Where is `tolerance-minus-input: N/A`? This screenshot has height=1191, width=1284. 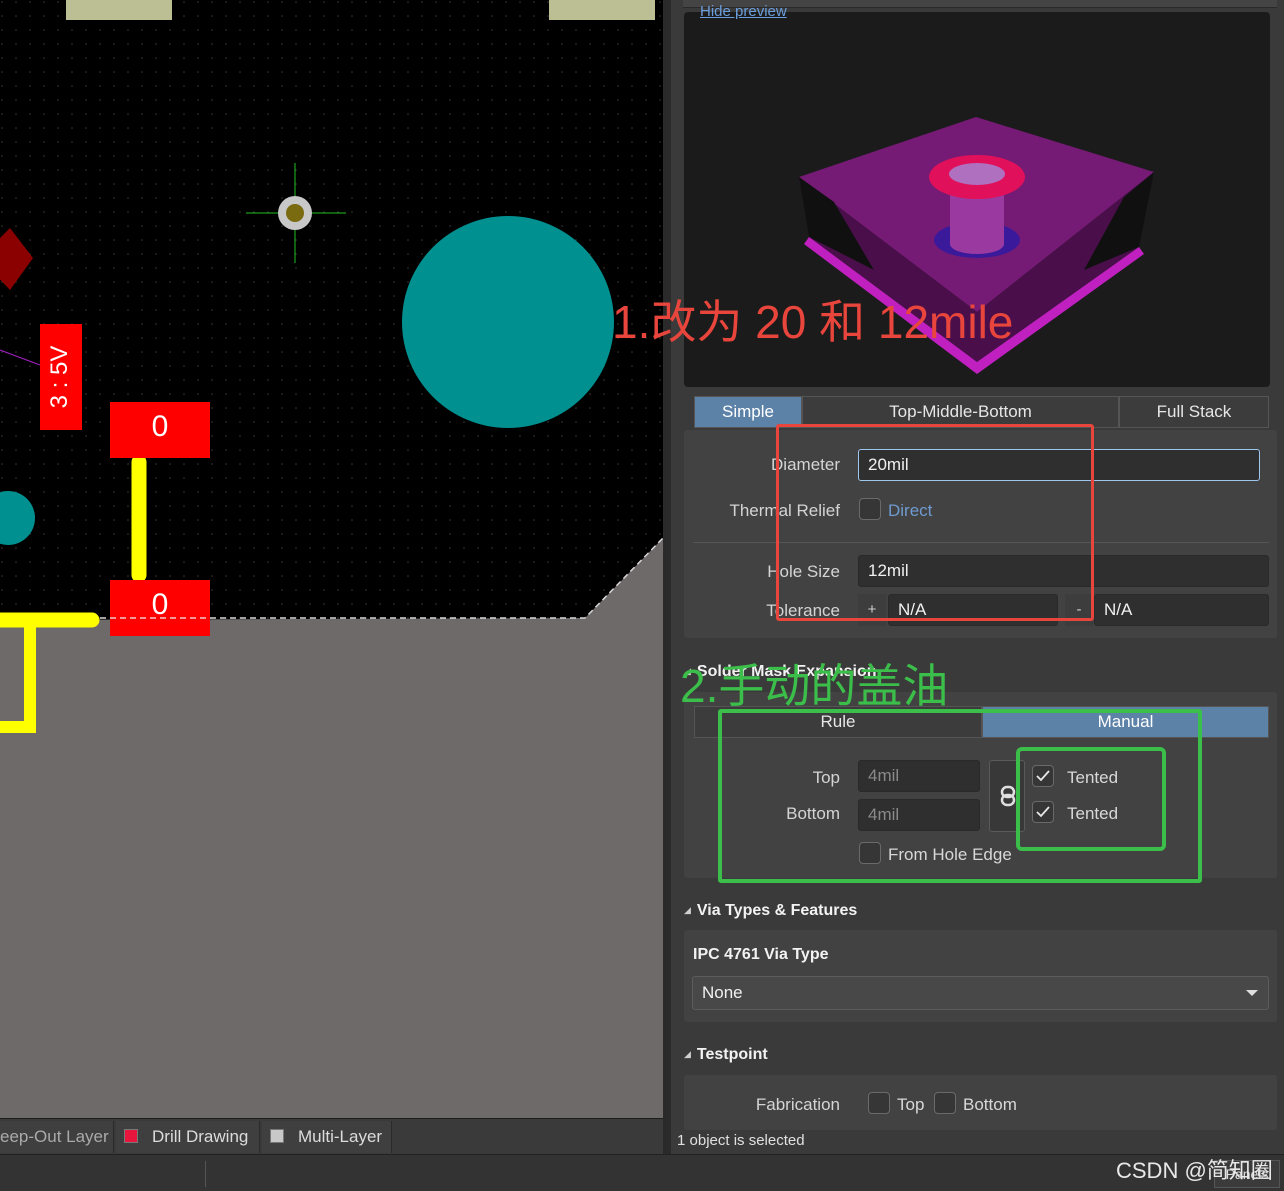
tolerance-minus-input: N/A is located at coordinates (1181, 610).